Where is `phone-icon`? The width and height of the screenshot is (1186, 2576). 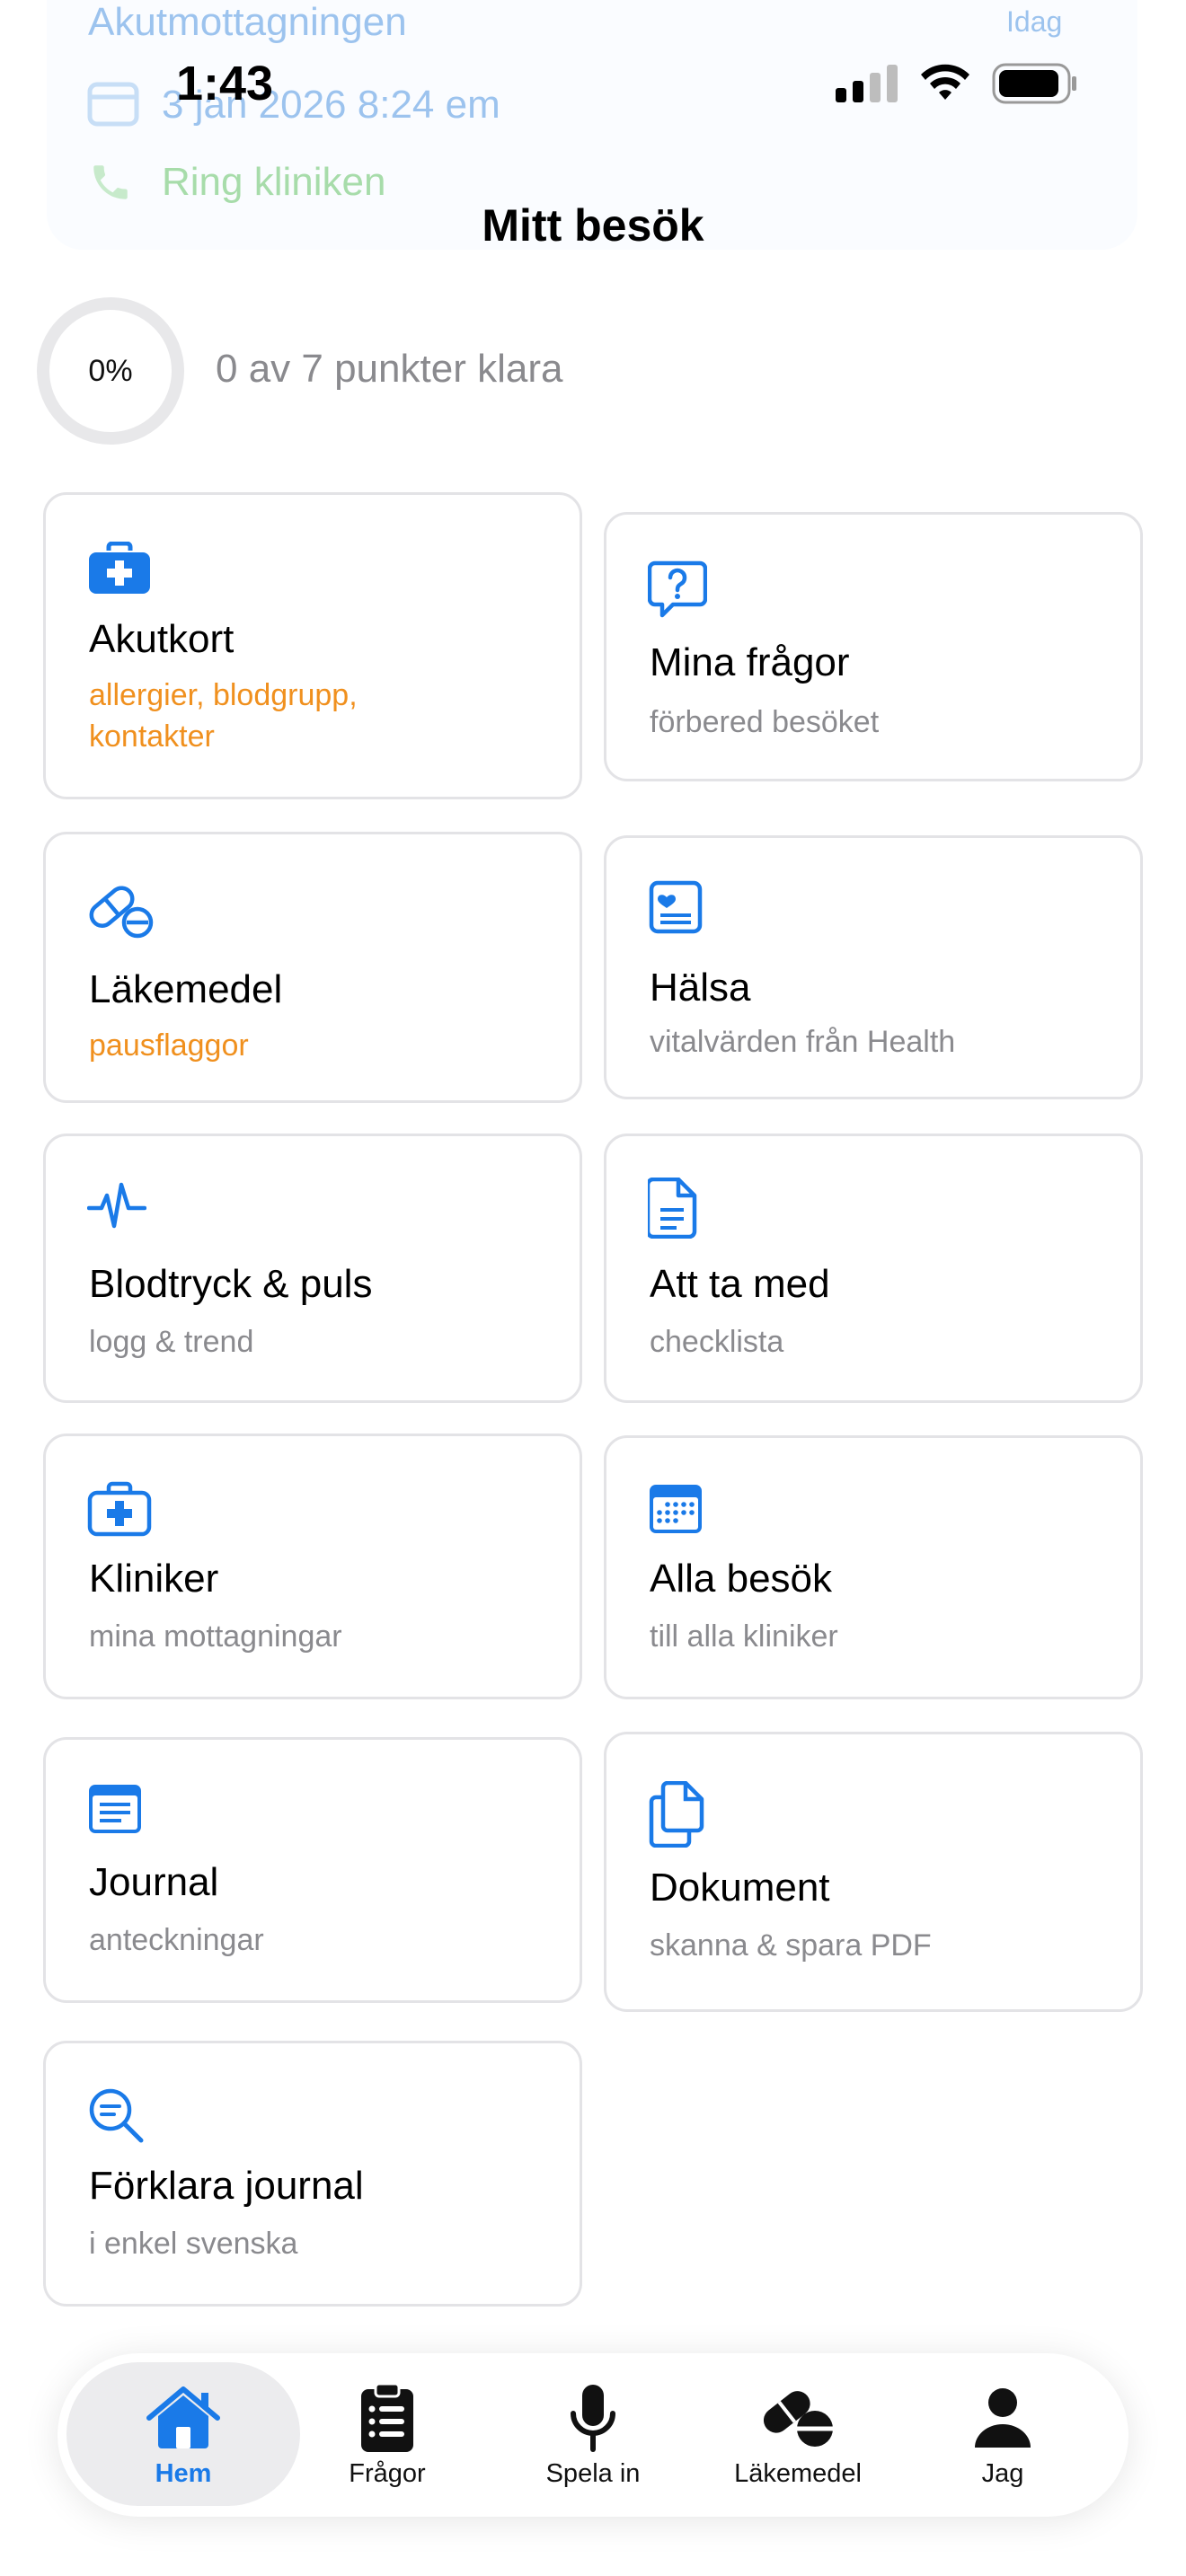
phone-icon is located at coordinates (110, 182).